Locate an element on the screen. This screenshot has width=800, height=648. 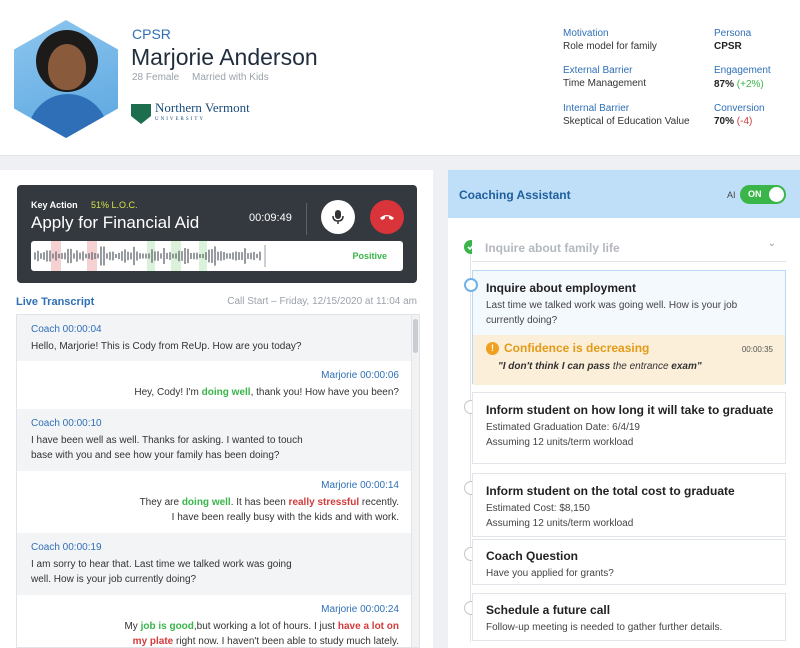
confidence-time: 00:00:35 is located at coordinates (757, 349).